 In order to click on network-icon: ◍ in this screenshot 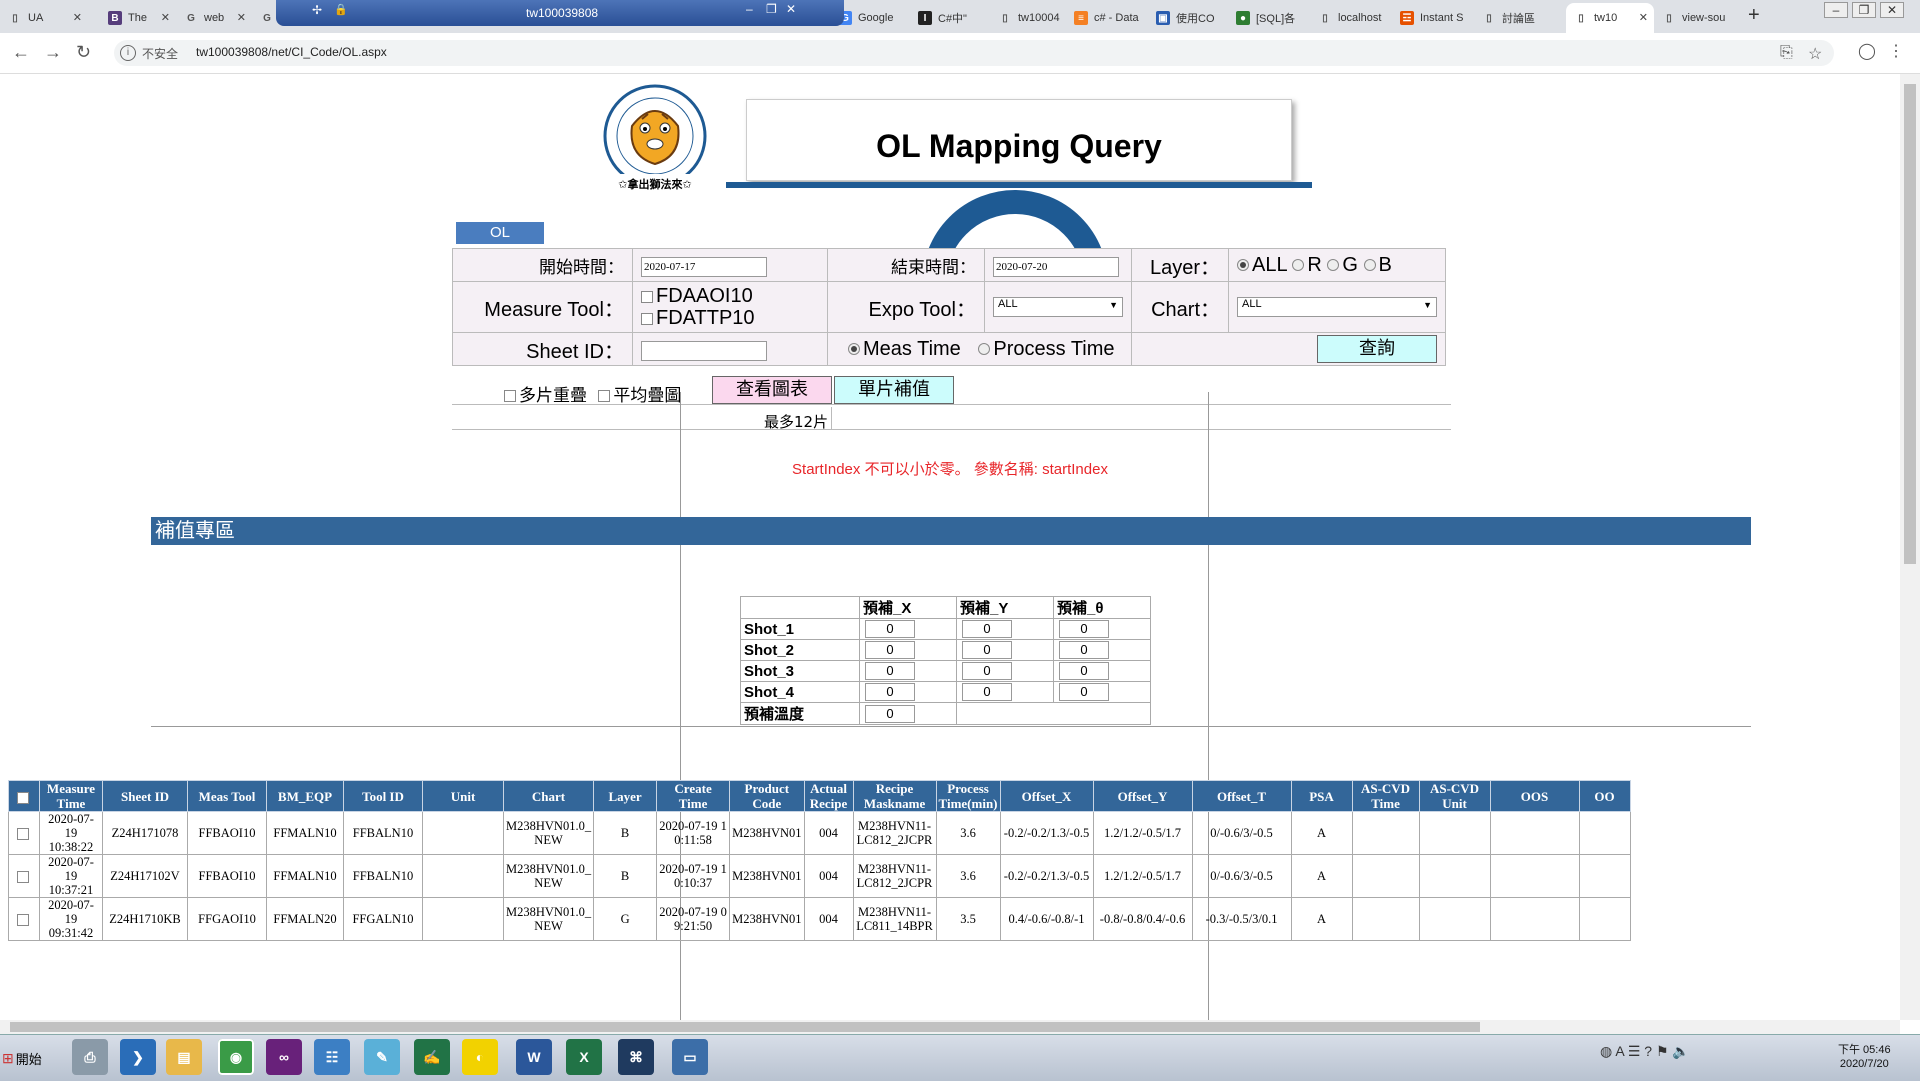, I will do `click(1606, 1051)`.